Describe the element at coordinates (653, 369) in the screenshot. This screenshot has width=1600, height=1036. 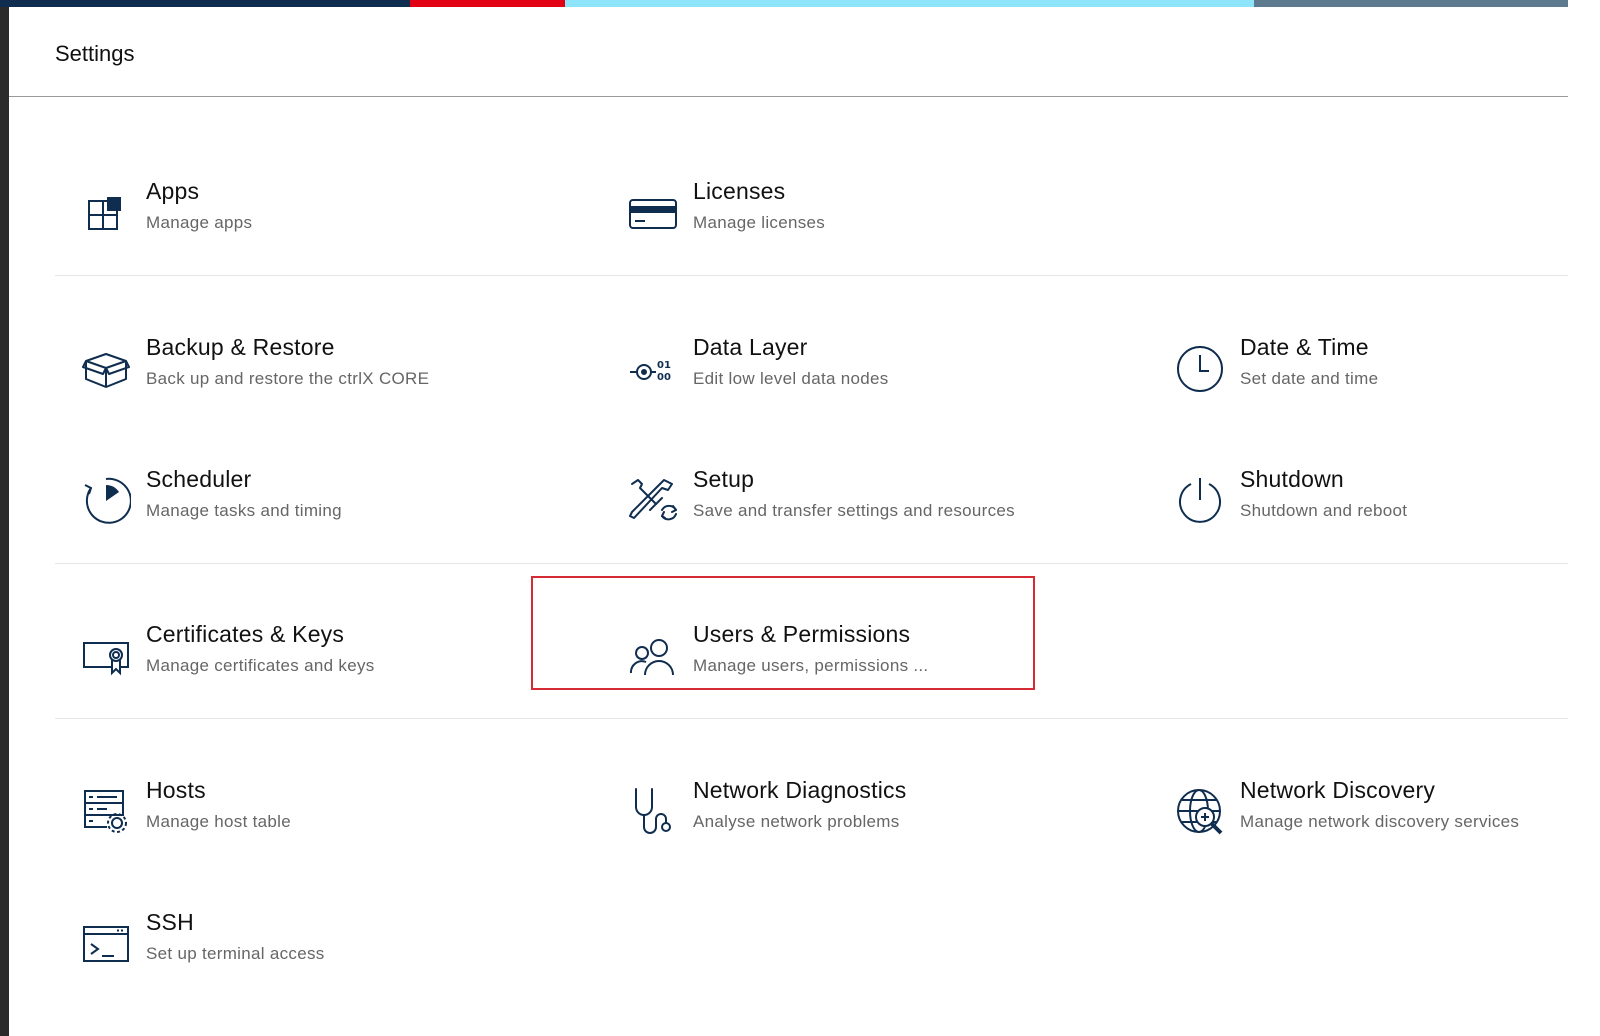
I see `data-layer-icon: 01 00` at that location.